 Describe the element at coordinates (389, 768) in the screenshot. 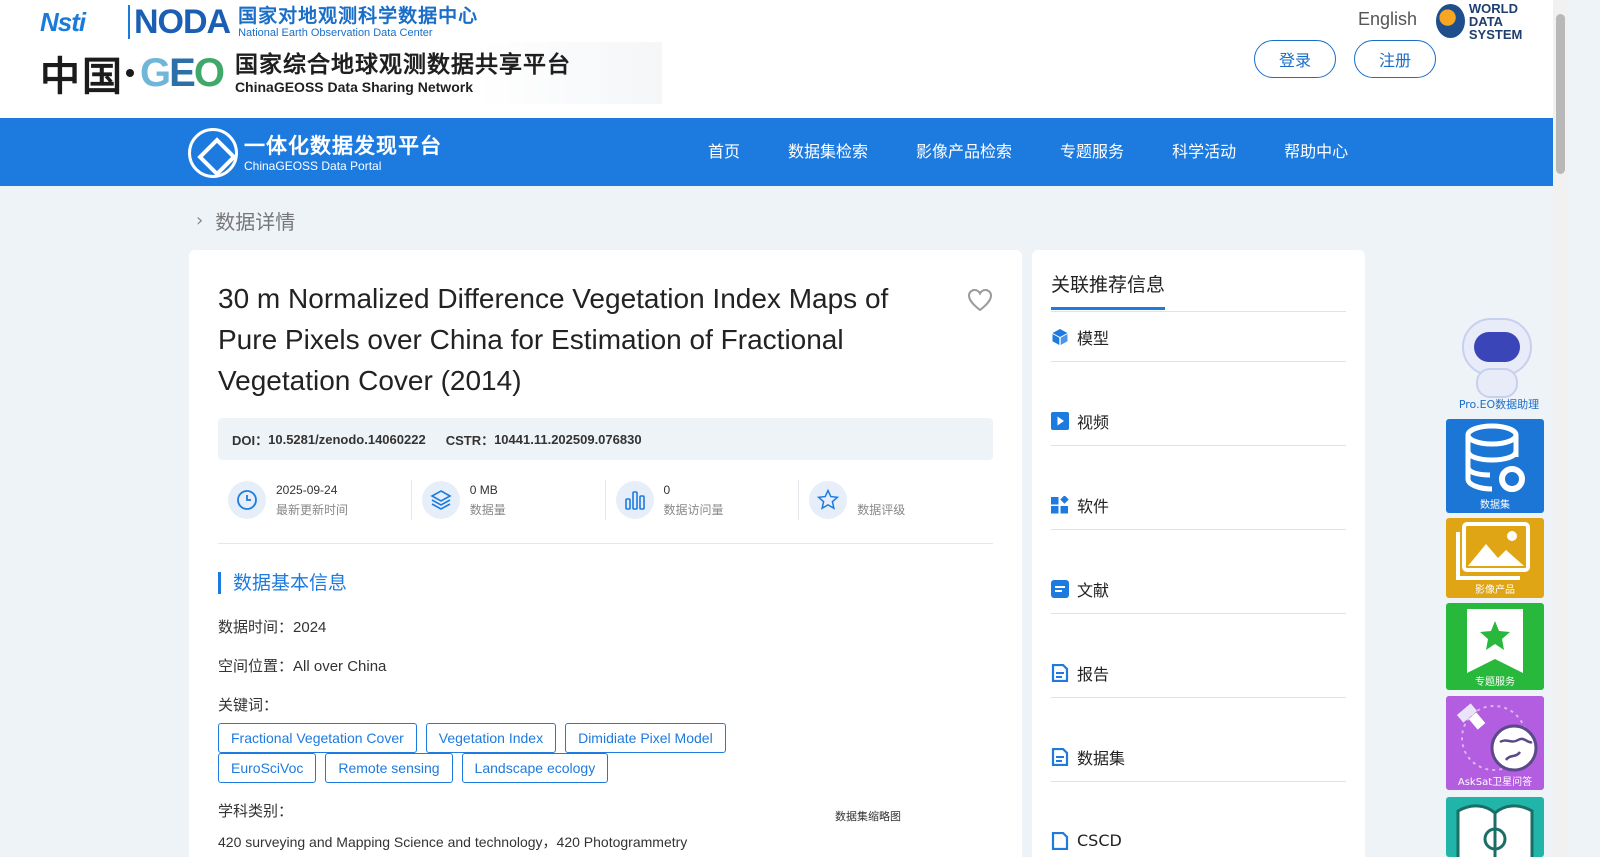

I see `keyword-tag: Remote sensing` at that location.